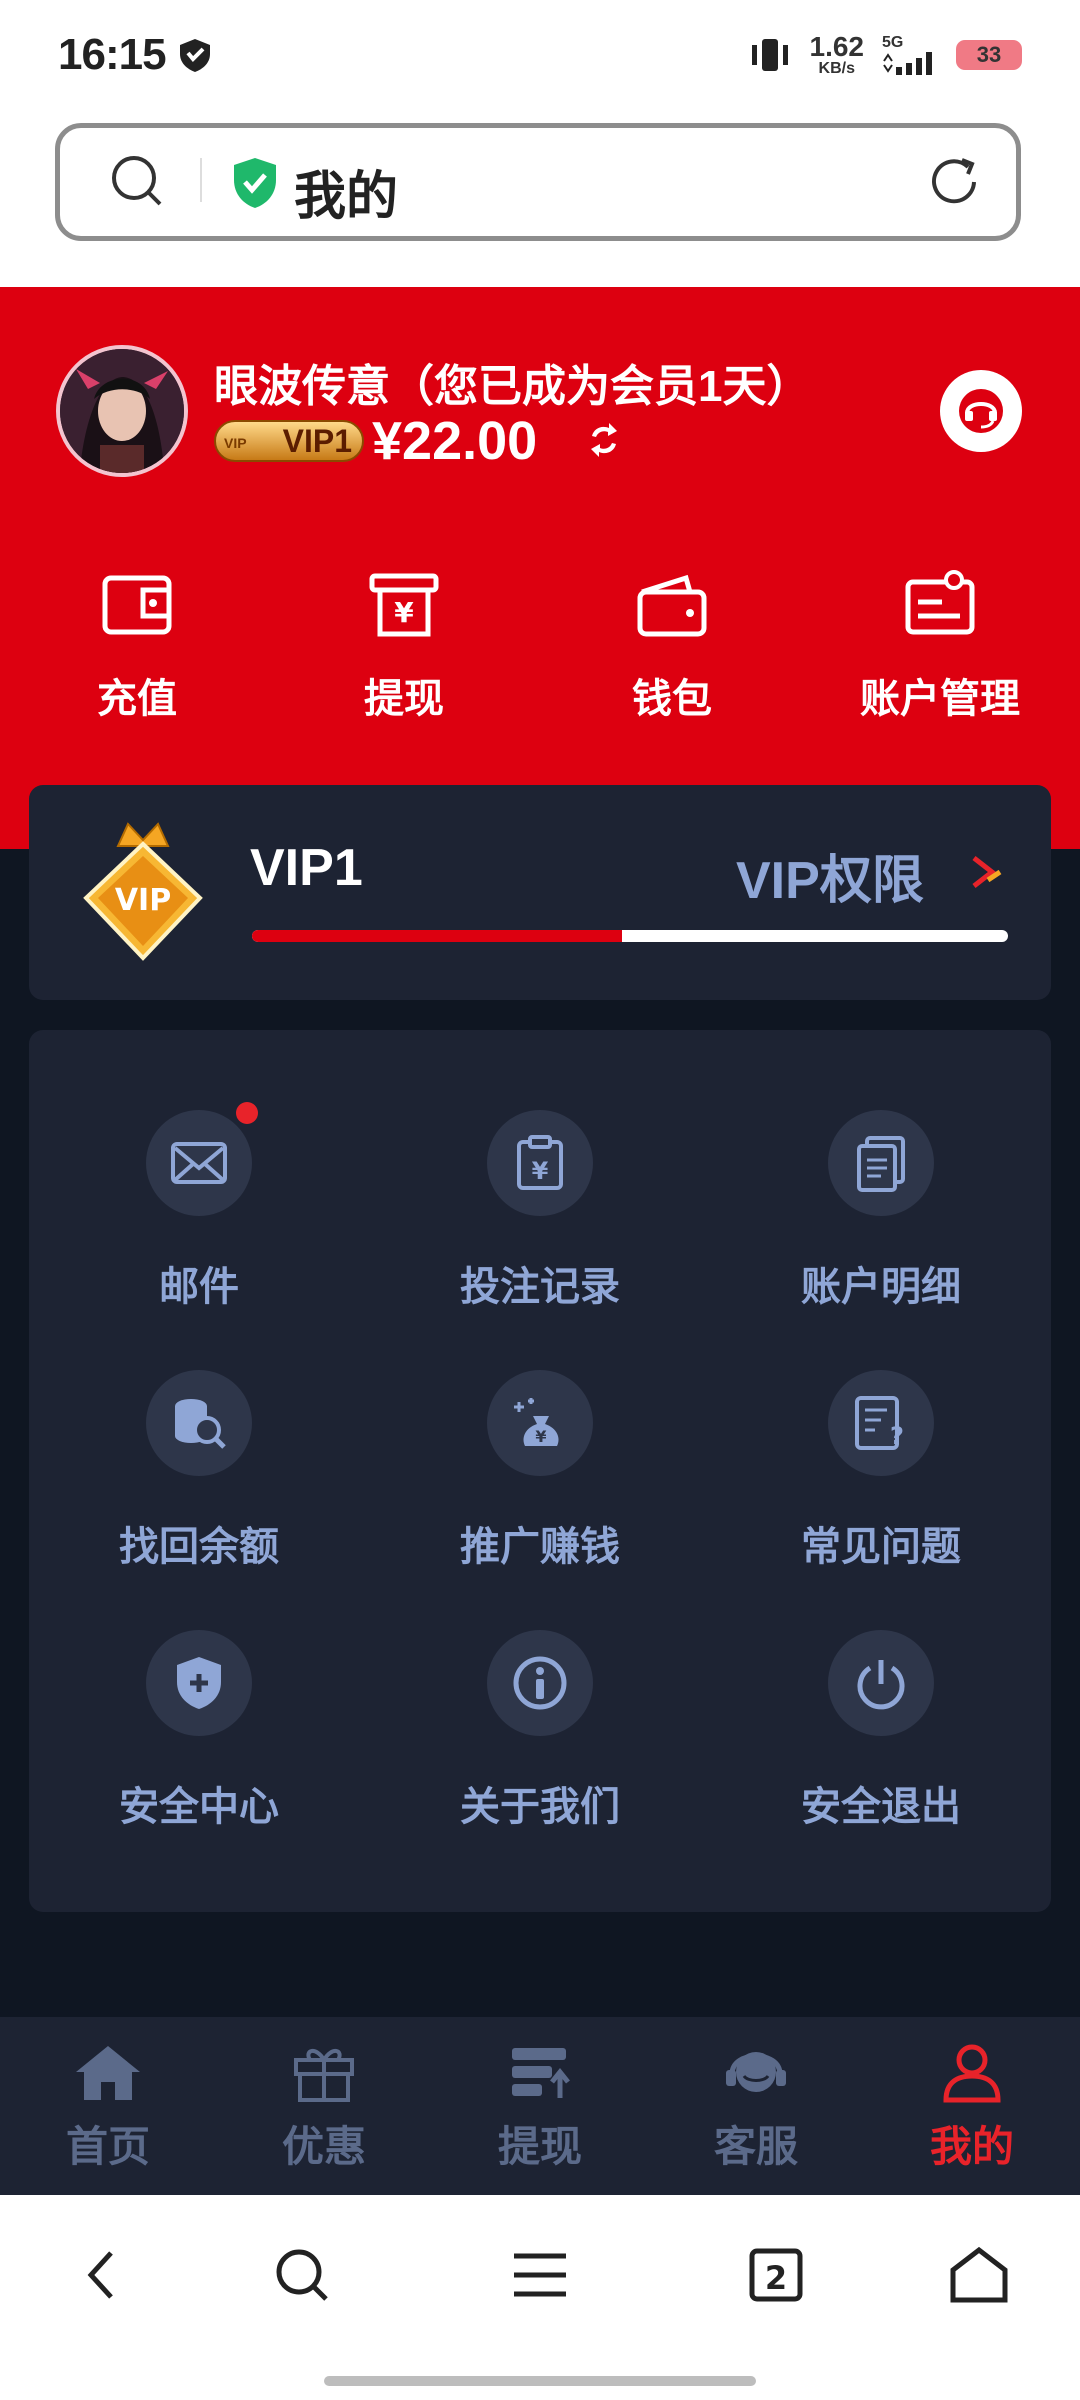  I want to click on vip-progress-bar, so click(630, 936).